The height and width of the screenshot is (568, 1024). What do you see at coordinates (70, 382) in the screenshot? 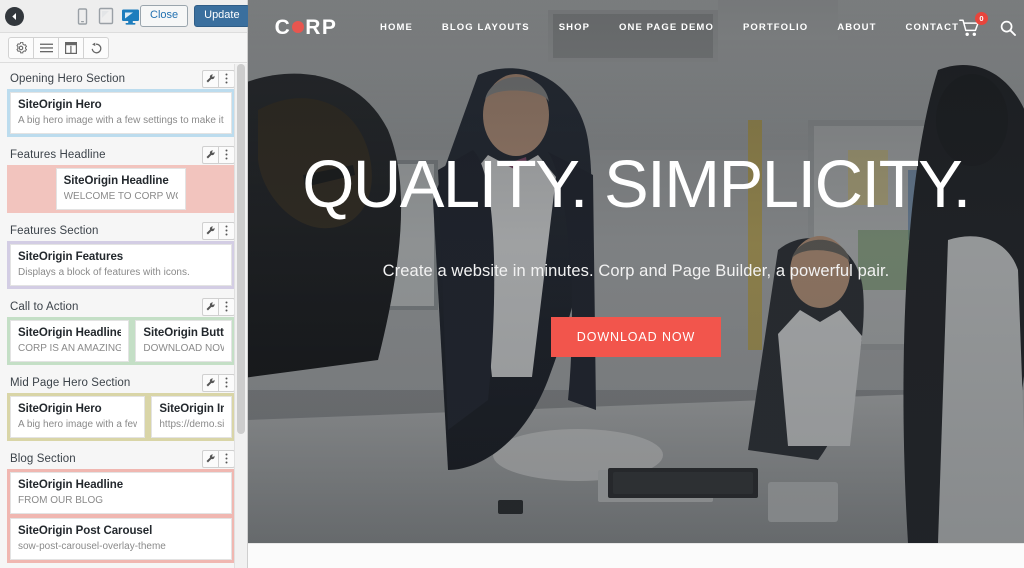
I see `row-title: Mid Page Hero Section` at bounding box center [70, 382].